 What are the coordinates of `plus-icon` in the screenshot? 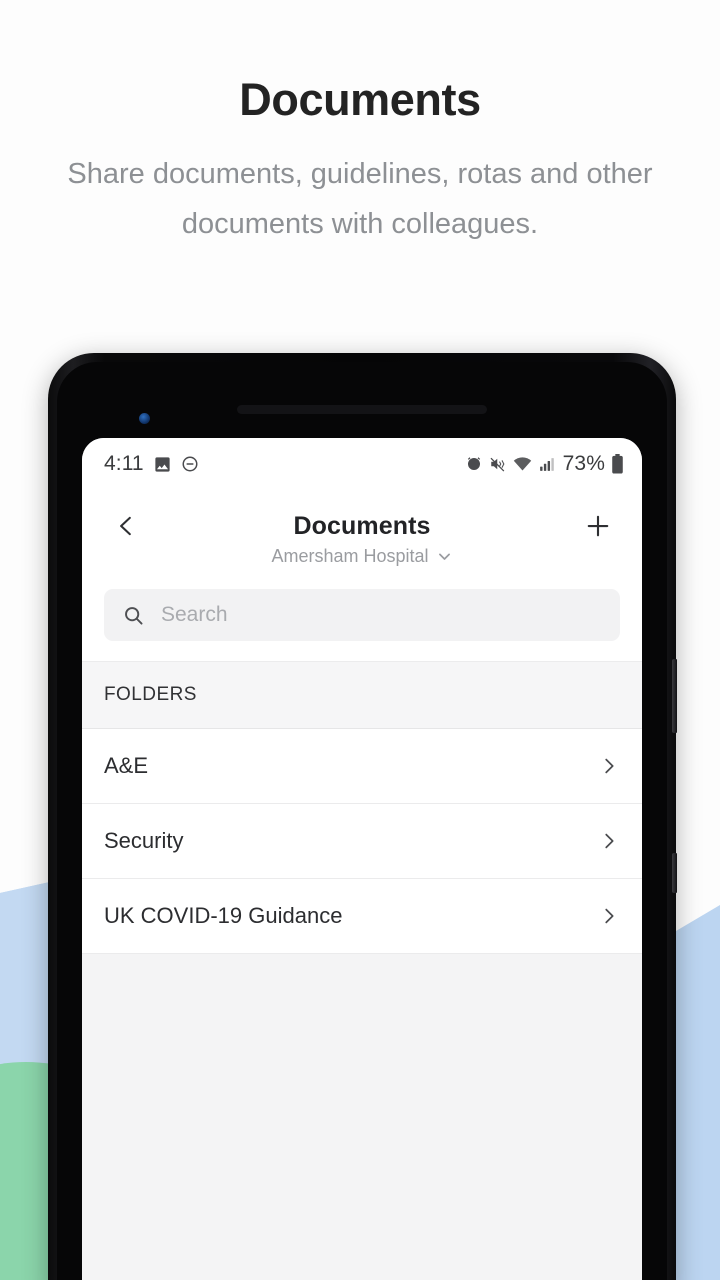 It's located at (598, 526).